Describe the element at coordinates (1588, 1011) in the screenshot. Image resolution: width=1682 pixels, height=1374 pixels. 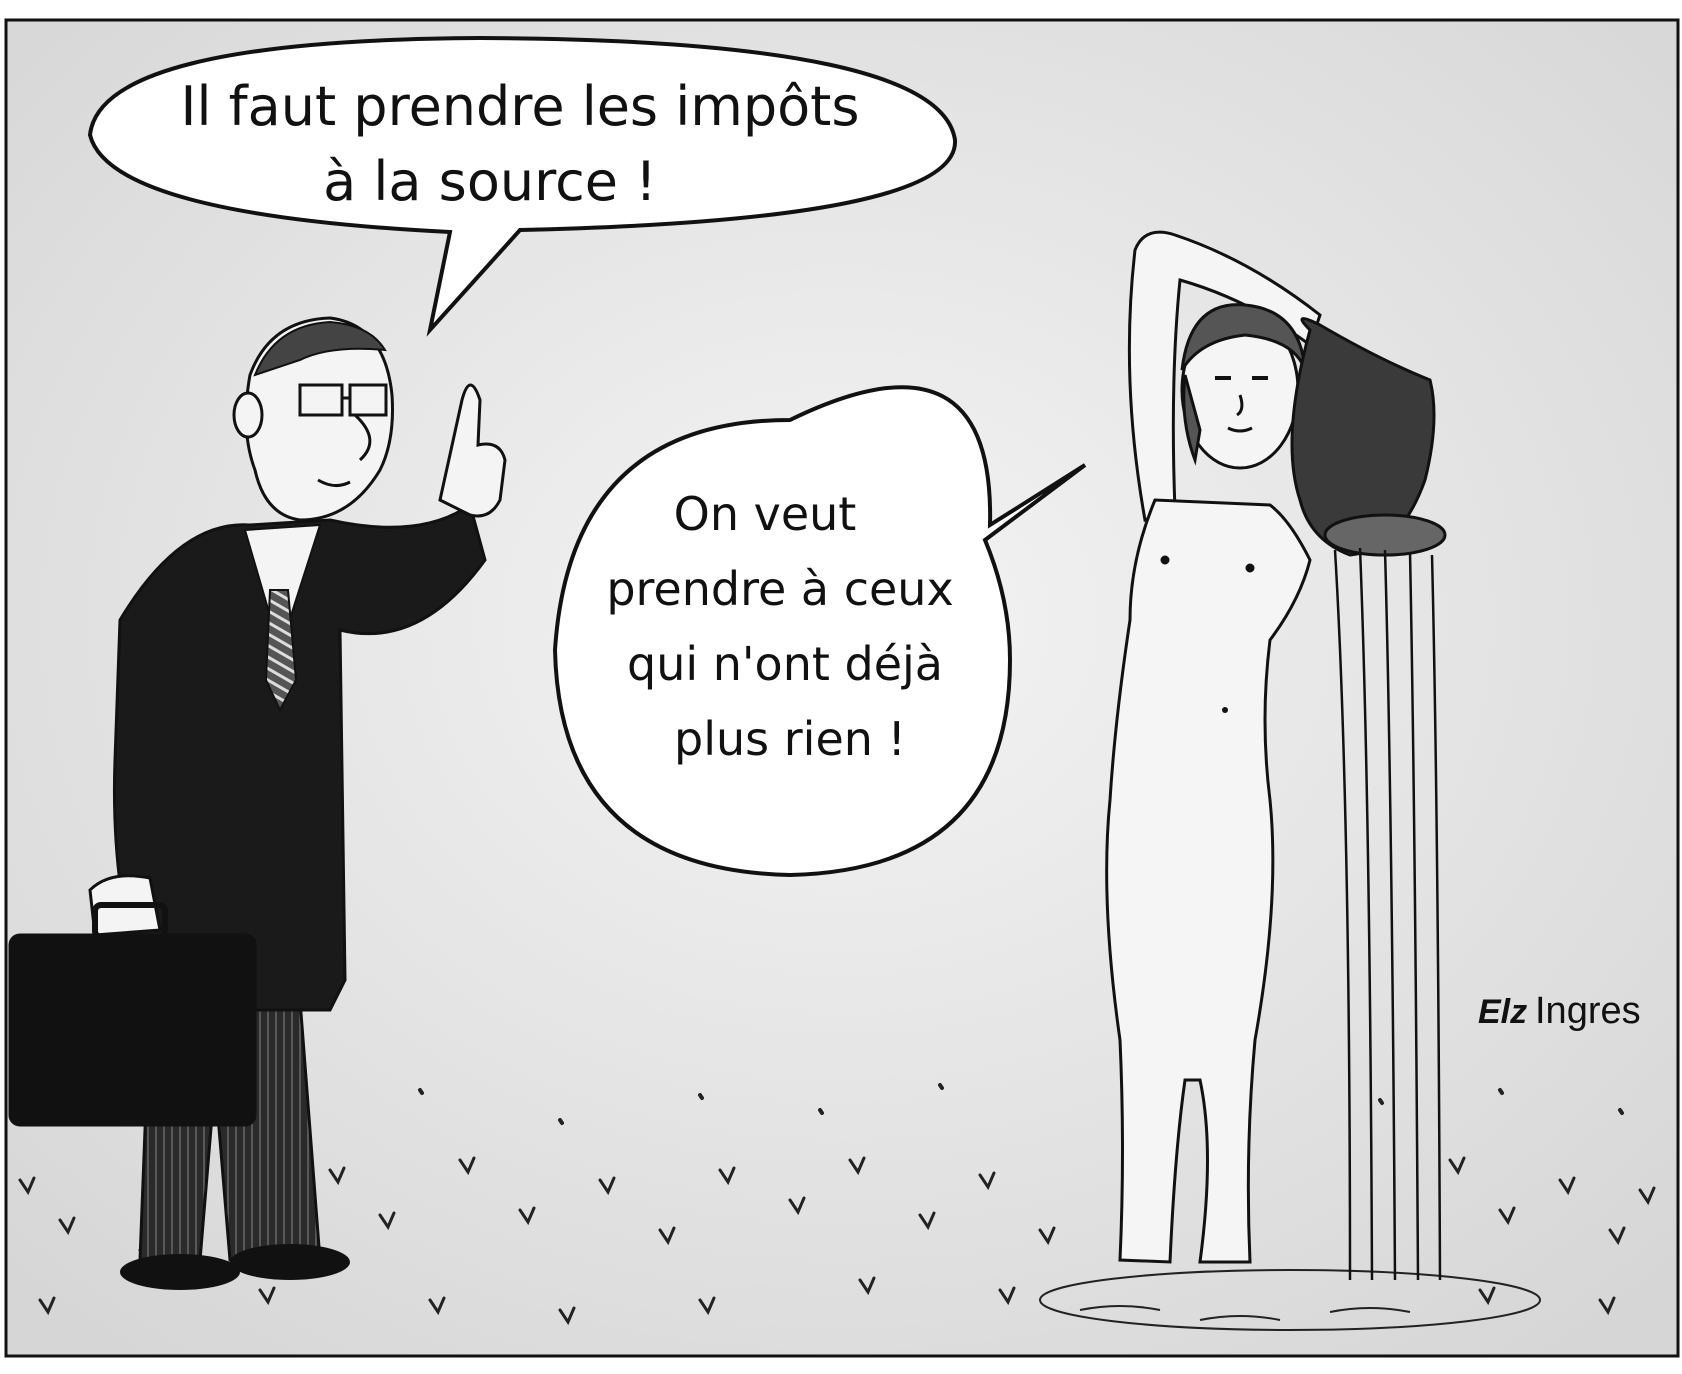
I see `signature-reference: Ingres` at that location.